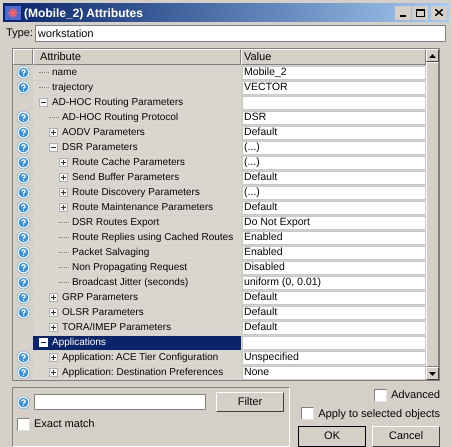 Image resolution: width=452 pixels, height=447 pixels. What do you see at coordinates (415, 395) in the screenshot?
I see `checkbox-label: Advanced` at bounding box center [415, 395].